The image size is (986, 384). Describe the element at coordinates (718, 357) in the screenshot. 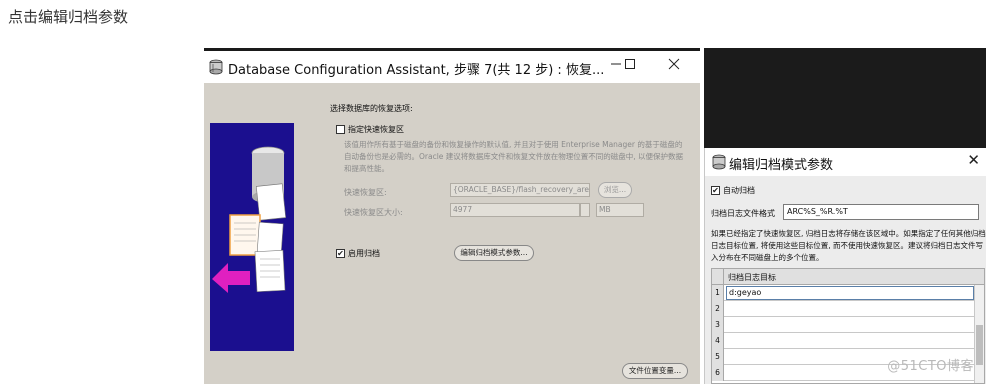

I see `row-number: 5` at that location.